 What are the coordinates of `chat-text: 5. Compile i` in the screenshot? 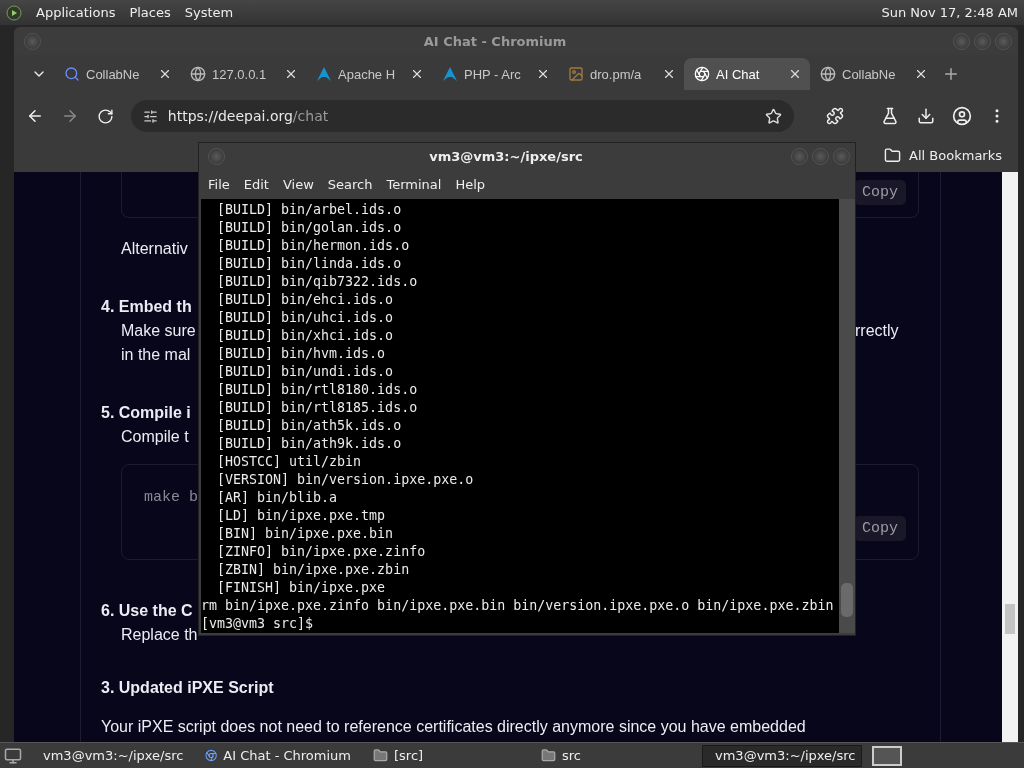 It's located at (146, 413).